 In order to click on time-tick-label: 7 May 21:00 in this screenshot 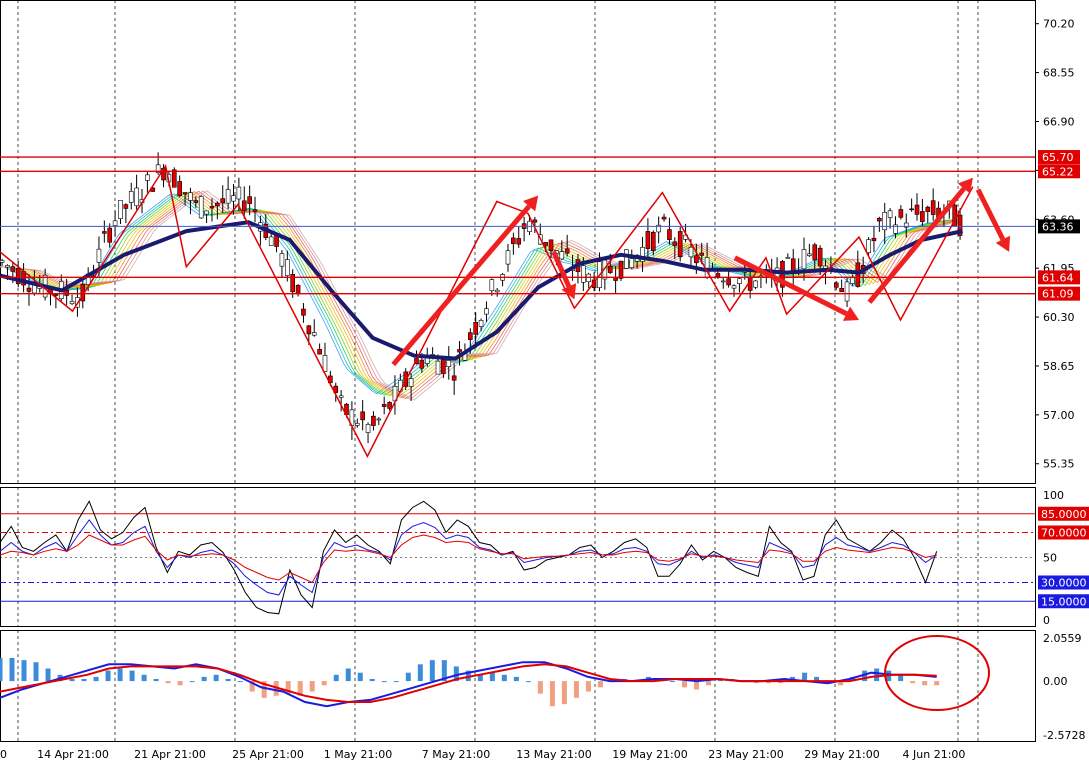, I will do `click(456, 754)`.